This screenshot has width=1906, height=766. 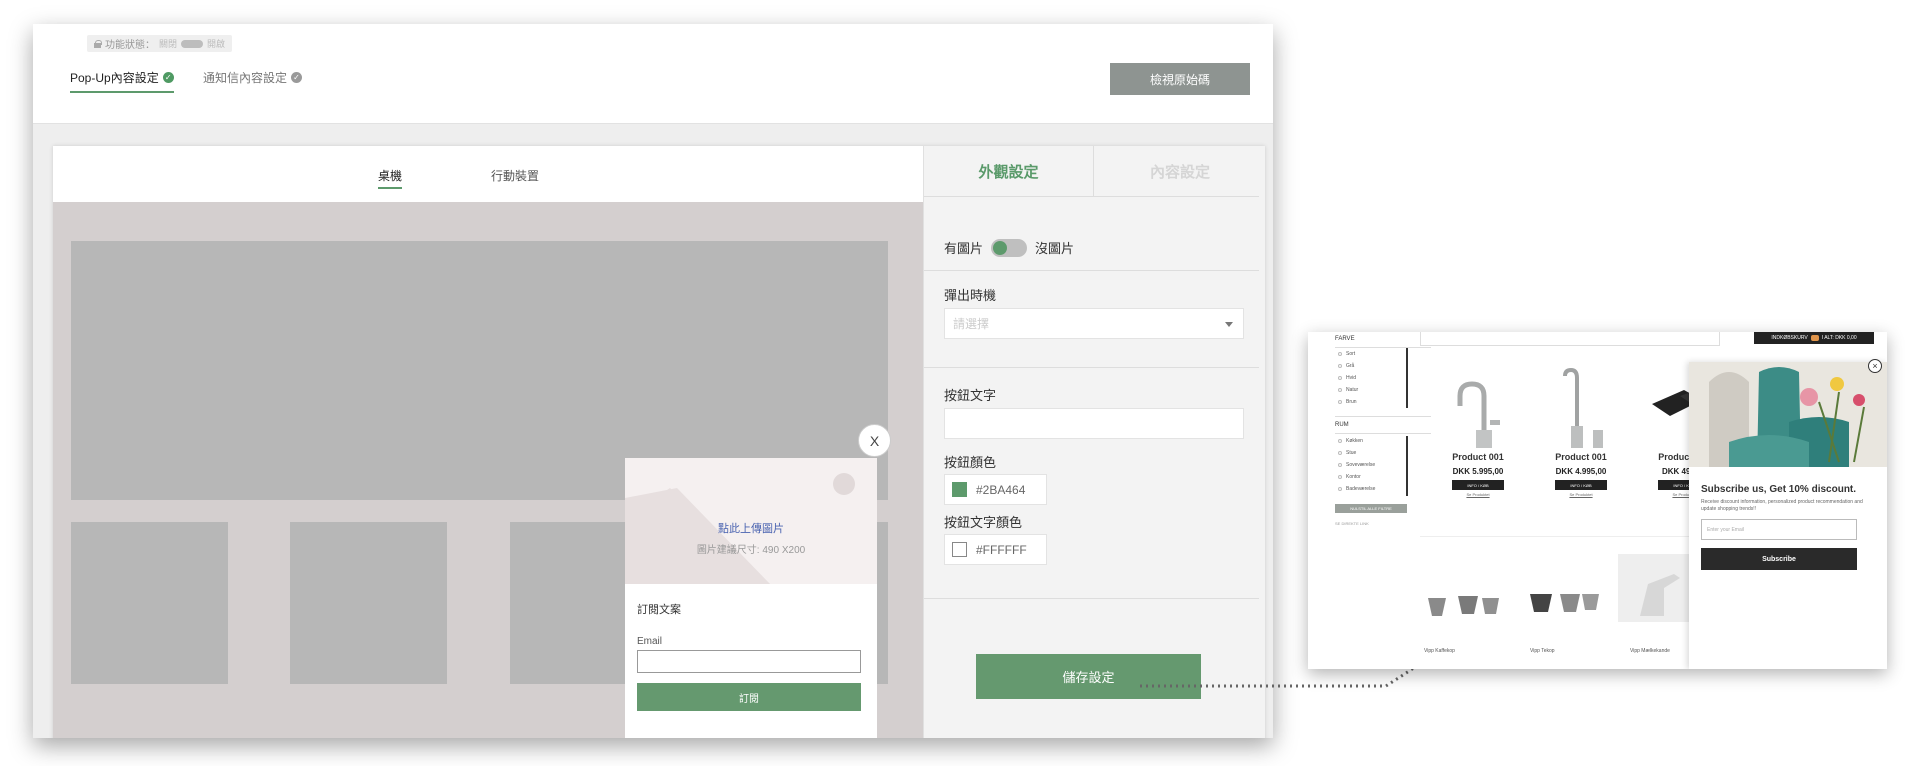 What do you see at coordinates (1352, 390) in the screenshot?
I see `filter-option-label: Natur` at bounding box center [1352, 390].